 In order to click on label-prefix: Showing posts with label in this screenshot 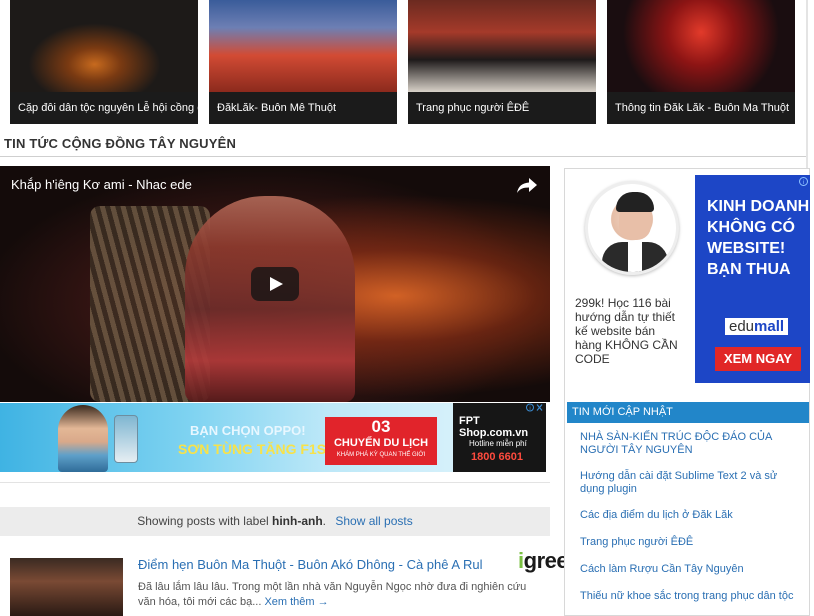, I will do `click(203, 521)`.